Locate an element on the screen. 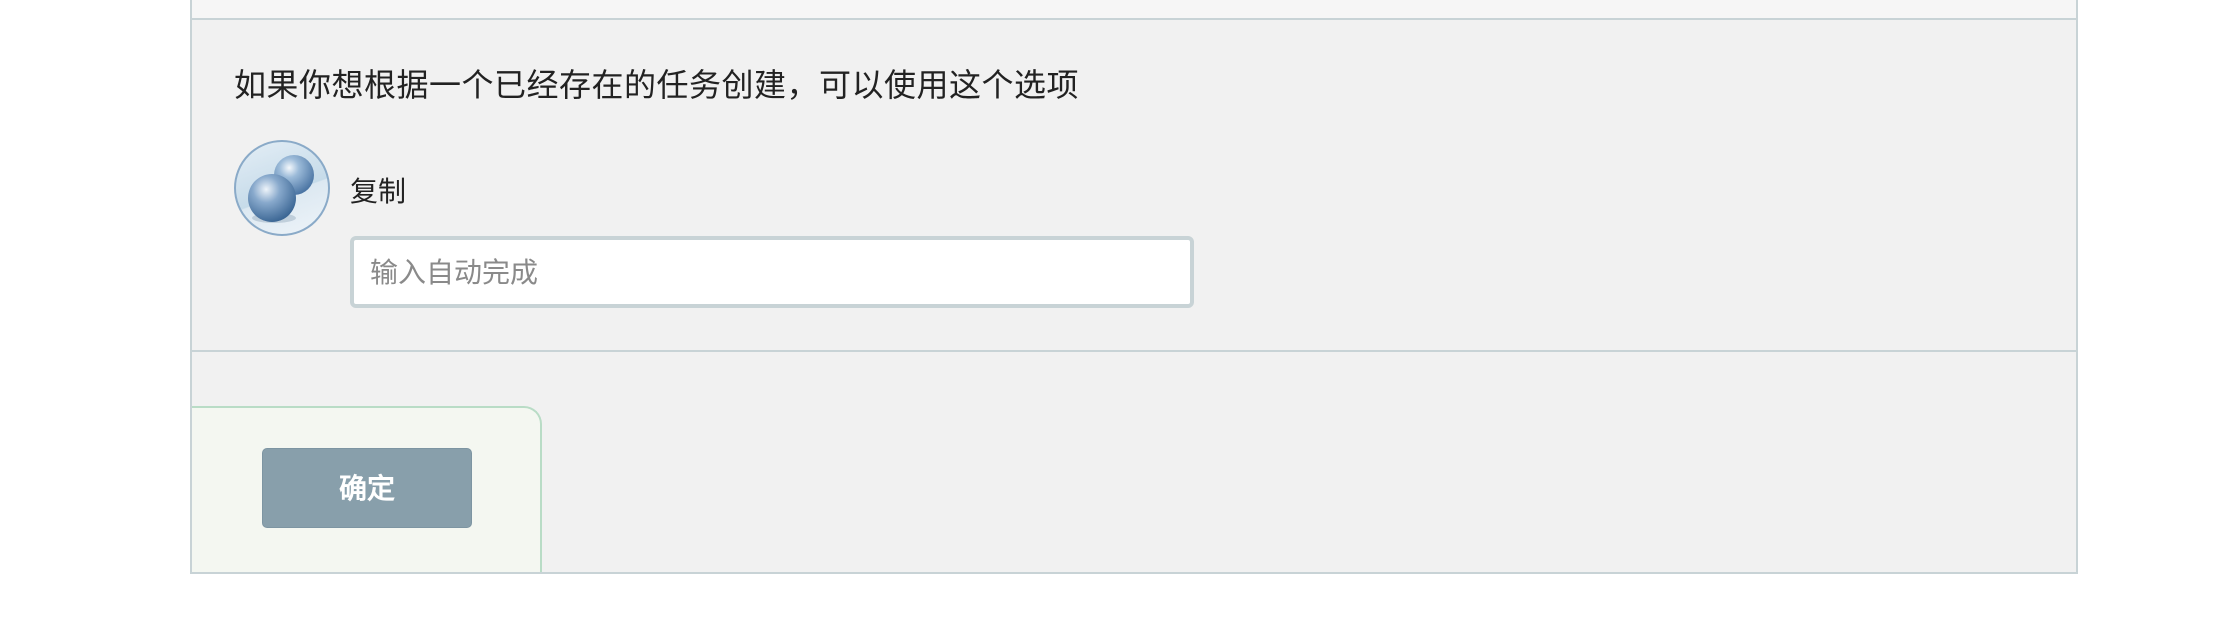  form-actions-box: 确定 is located at coordinates (367, 489).